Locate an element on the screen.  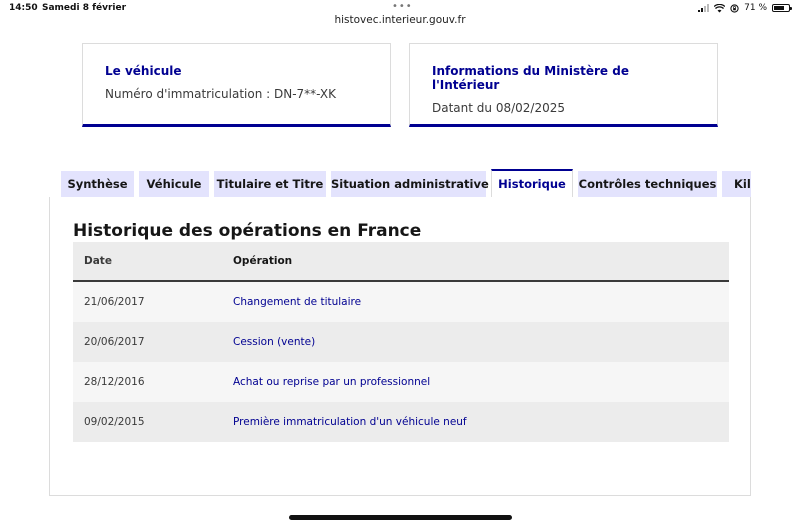
ministry-card-title: Informations du Ministère de l'Intérieur is located at coordinates (530, 78).